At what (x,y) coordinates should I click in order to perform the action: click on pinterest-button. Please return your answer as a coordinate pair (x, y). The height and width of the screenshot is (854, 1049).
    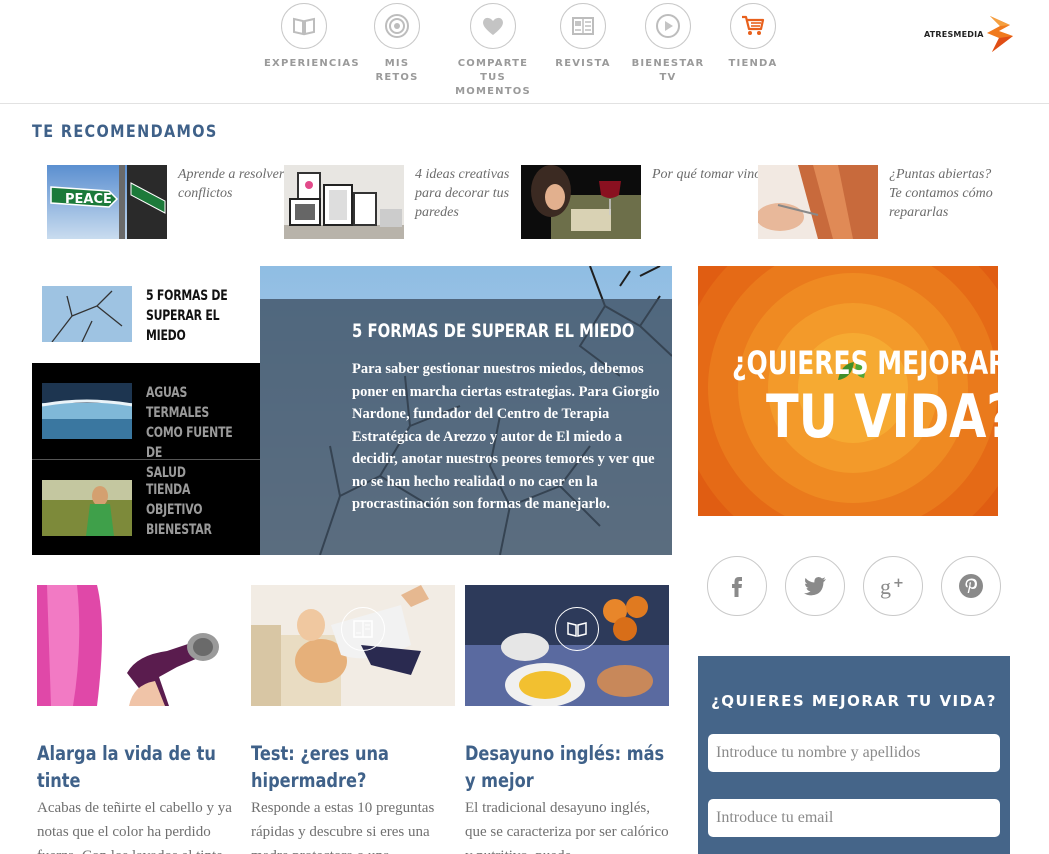
    Looking at the image, I should click on (971, 586).